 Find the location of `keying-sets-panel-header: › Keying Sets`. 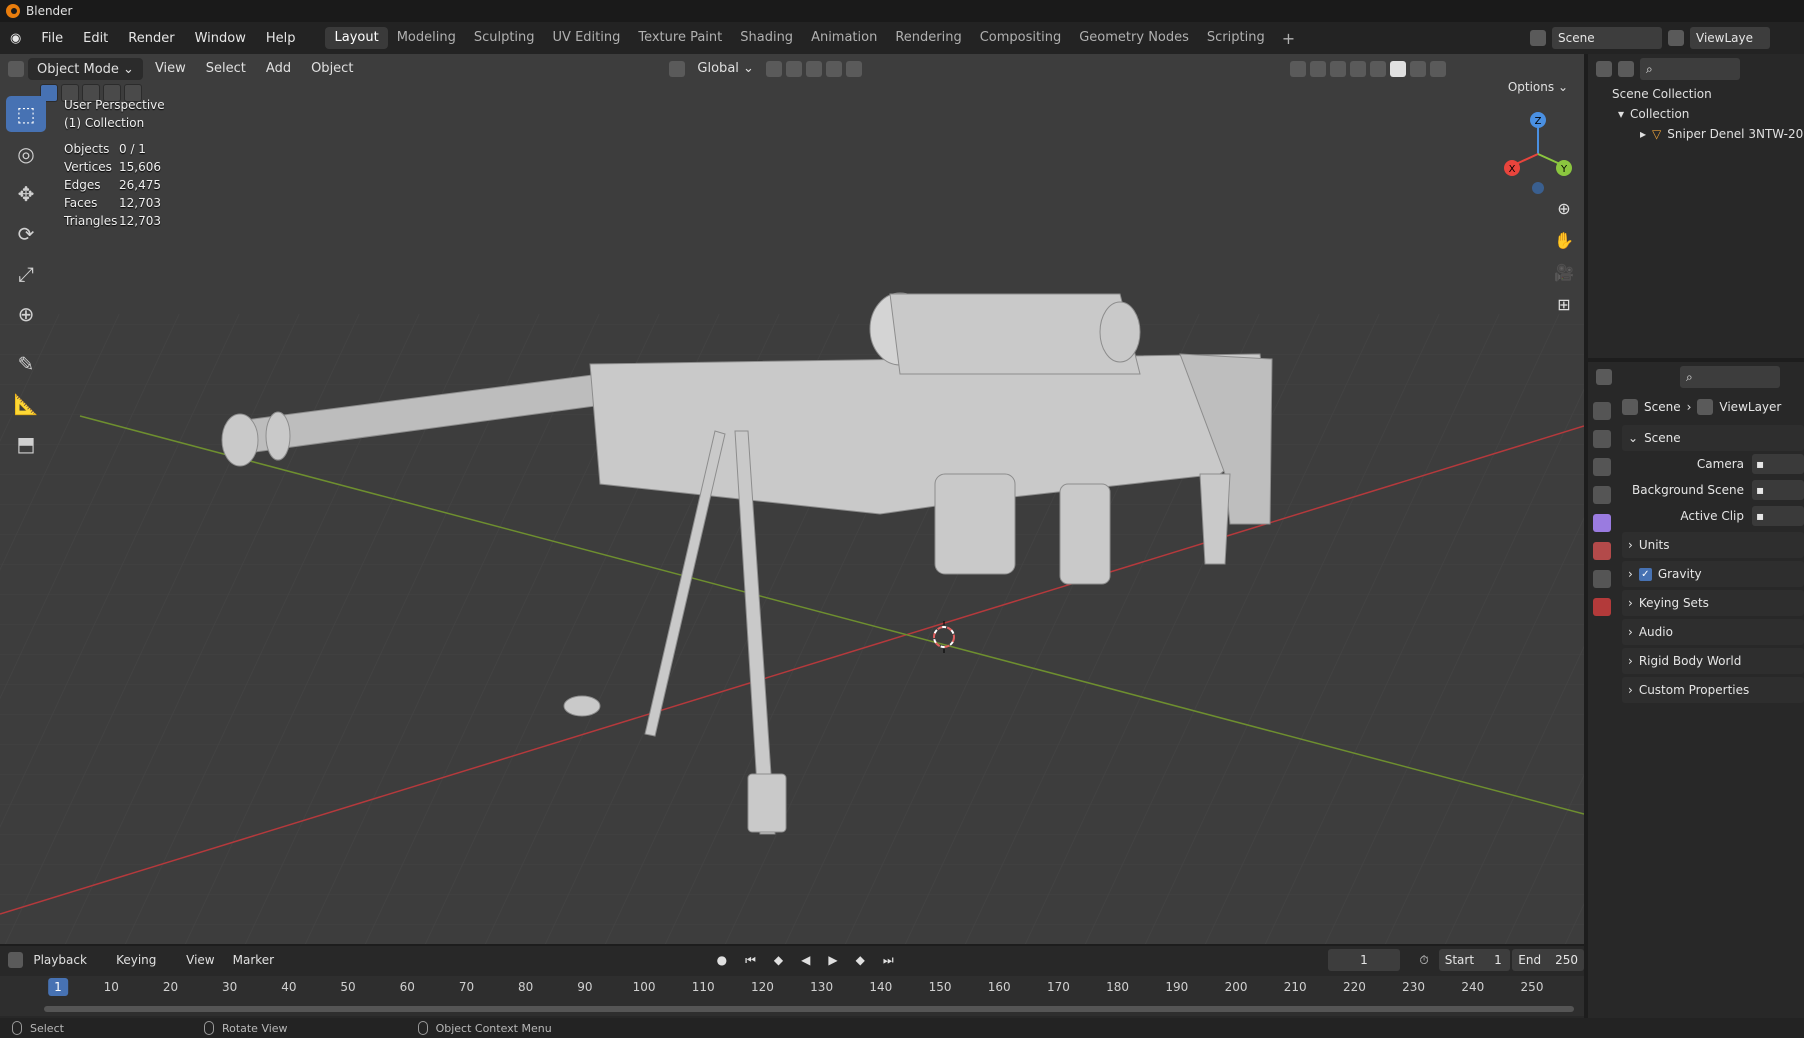

keying-sets-panel-header: › Keying Sets is located at coordinates (1713, 603).